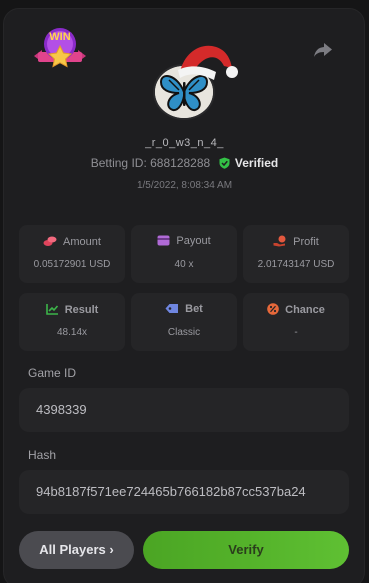 The image size is (369, 583). I want to click on stat-payout-label-row: Payout, so click(184, 241).